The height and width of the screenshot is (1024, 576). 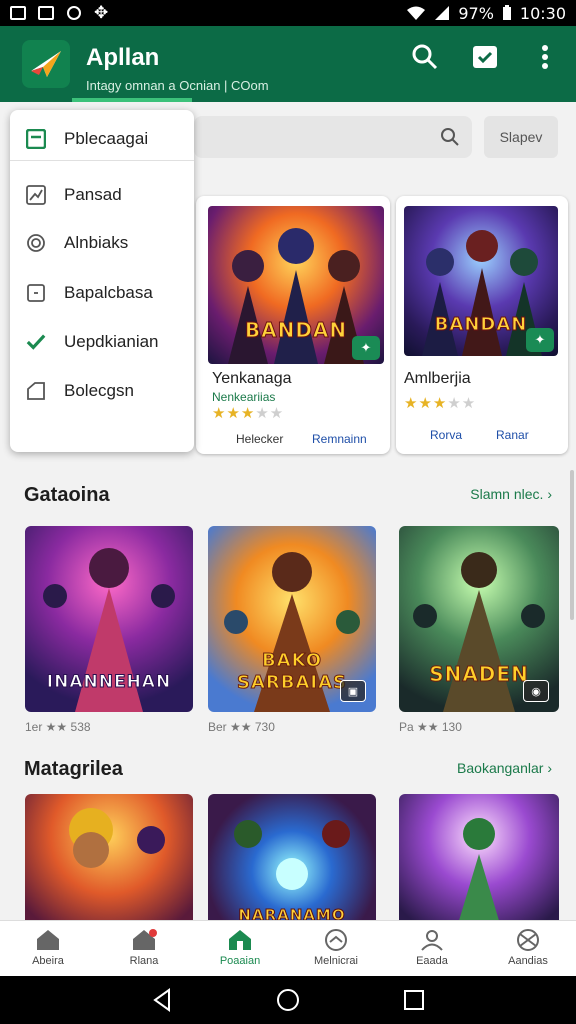 I want to click on menu-item: Pansad, so click(x=110, y=195).